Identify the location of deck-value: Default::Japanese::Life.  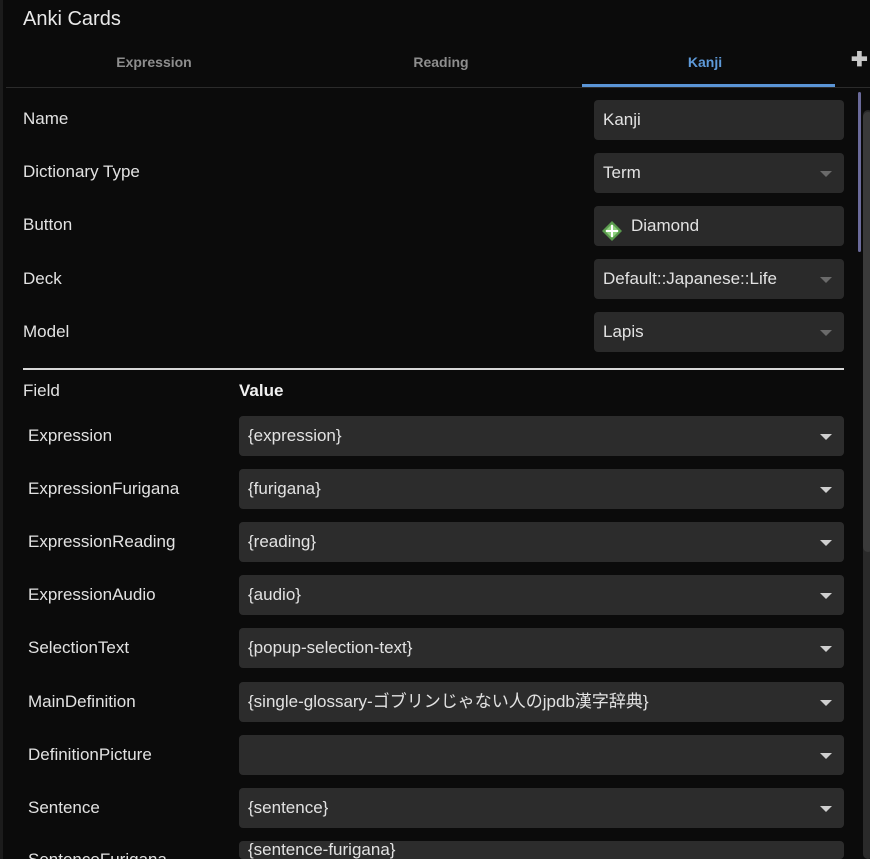
(690, 278).